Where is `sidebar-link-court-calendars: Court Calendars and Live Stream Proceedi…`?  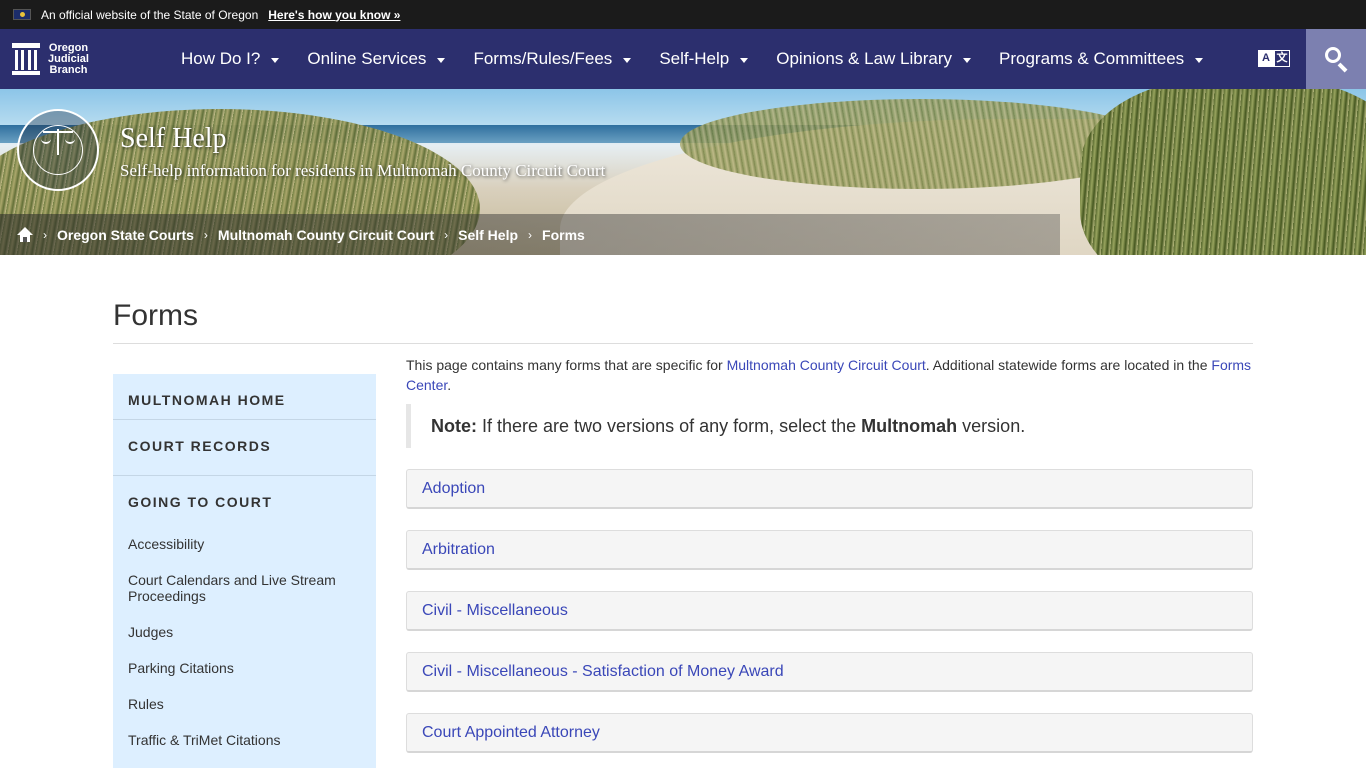
sidebar-link-court-calendars: Court Calendars and Live Stream Proceedi… is located at coordinates (245, 588).